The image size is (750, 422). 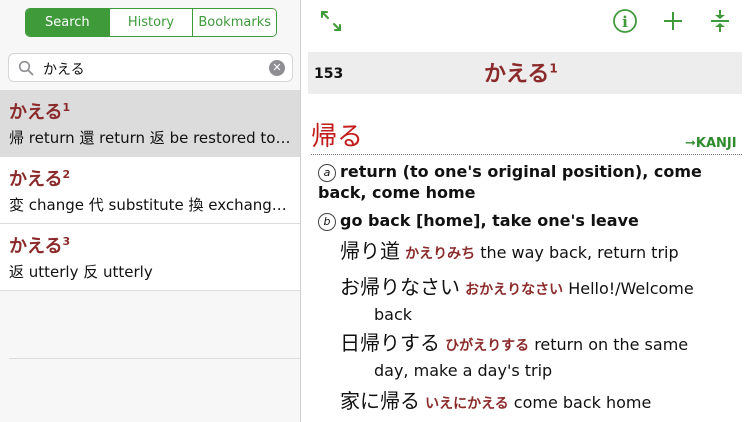 What do you see at coordinates (720, 21) in the screenshot?
I see `collapse-icon` at bounding box center [720, 21].